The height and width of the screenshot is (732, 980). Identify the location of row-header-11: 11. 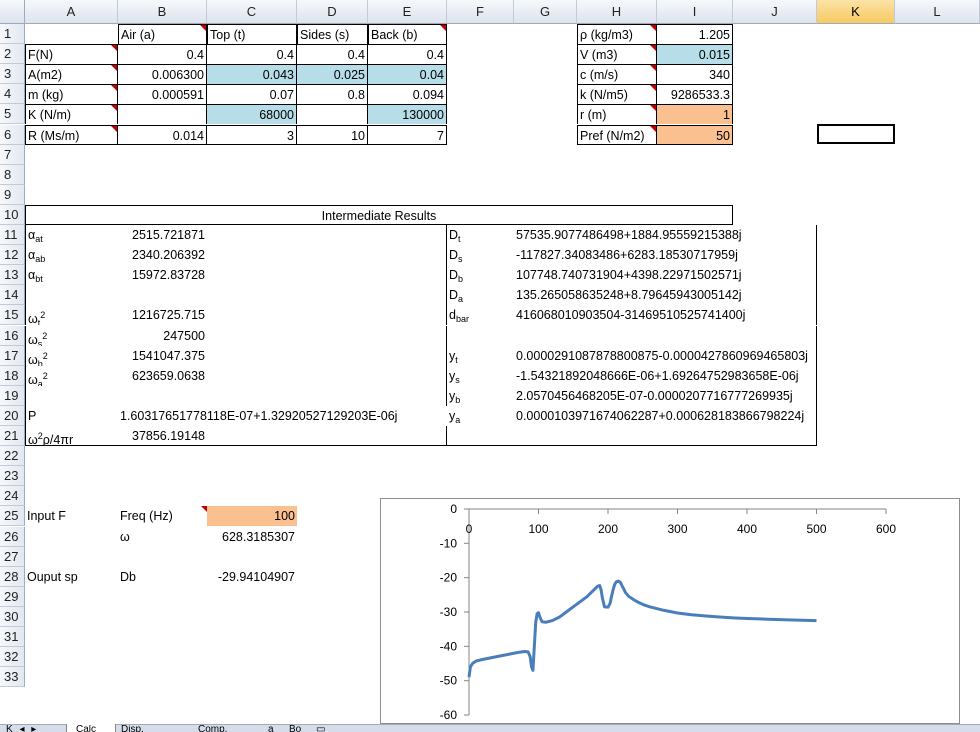
(12, 235).